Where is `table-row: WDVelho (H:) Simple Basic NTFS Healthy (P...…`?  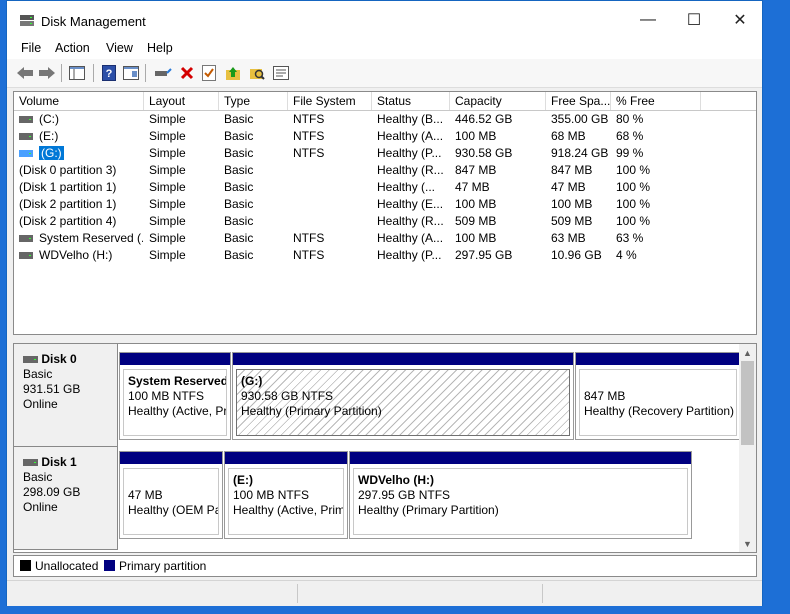 table-row: WDVelho (H:) Simple Basic NTFS Healthy (P...… is located at coordinates (385, 255).